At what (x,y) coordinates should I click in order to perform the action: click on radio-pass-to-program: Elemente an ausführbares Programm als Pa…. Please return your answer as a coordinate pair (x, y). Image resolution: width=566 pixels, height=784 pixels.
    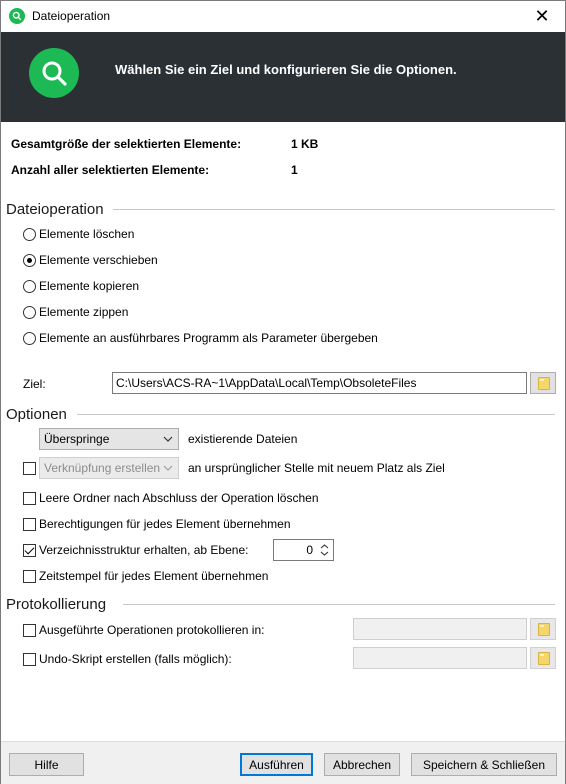
    Looking at the image, I should click on (200, 338).